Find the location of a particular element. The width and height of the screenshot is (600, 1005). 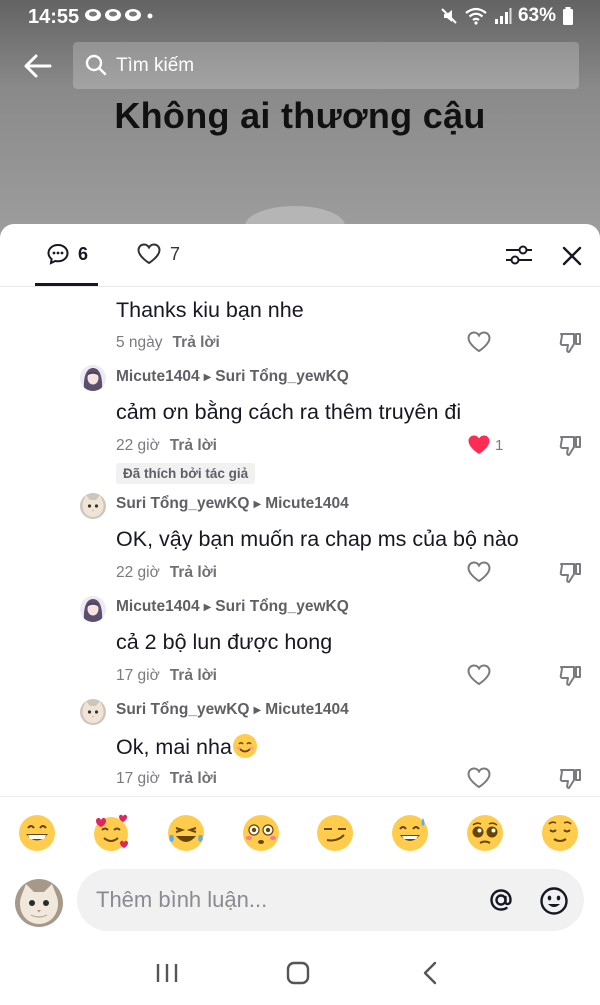

smiley-icon is located at coordinates (554, 901).